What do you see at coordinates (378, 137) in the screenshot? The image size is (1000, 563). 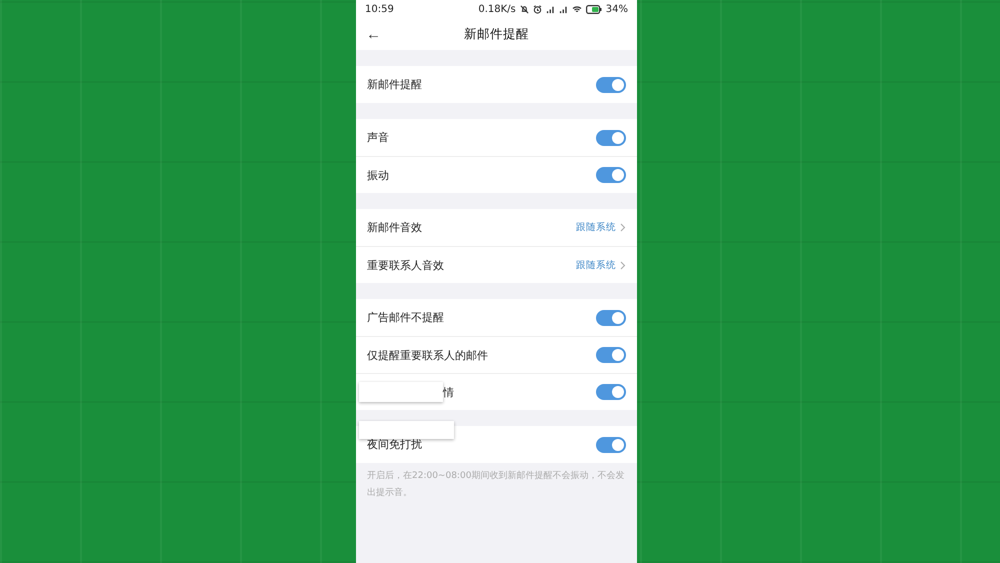 I see `row-label: 声音` at bounding box center [378, 137].